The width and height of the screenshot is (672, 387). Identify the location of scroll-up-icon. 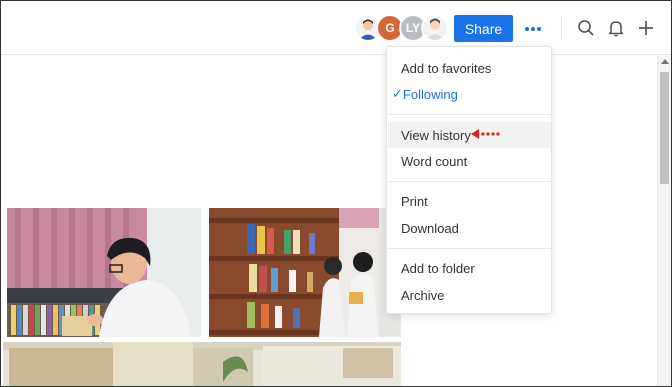
(665, 61).